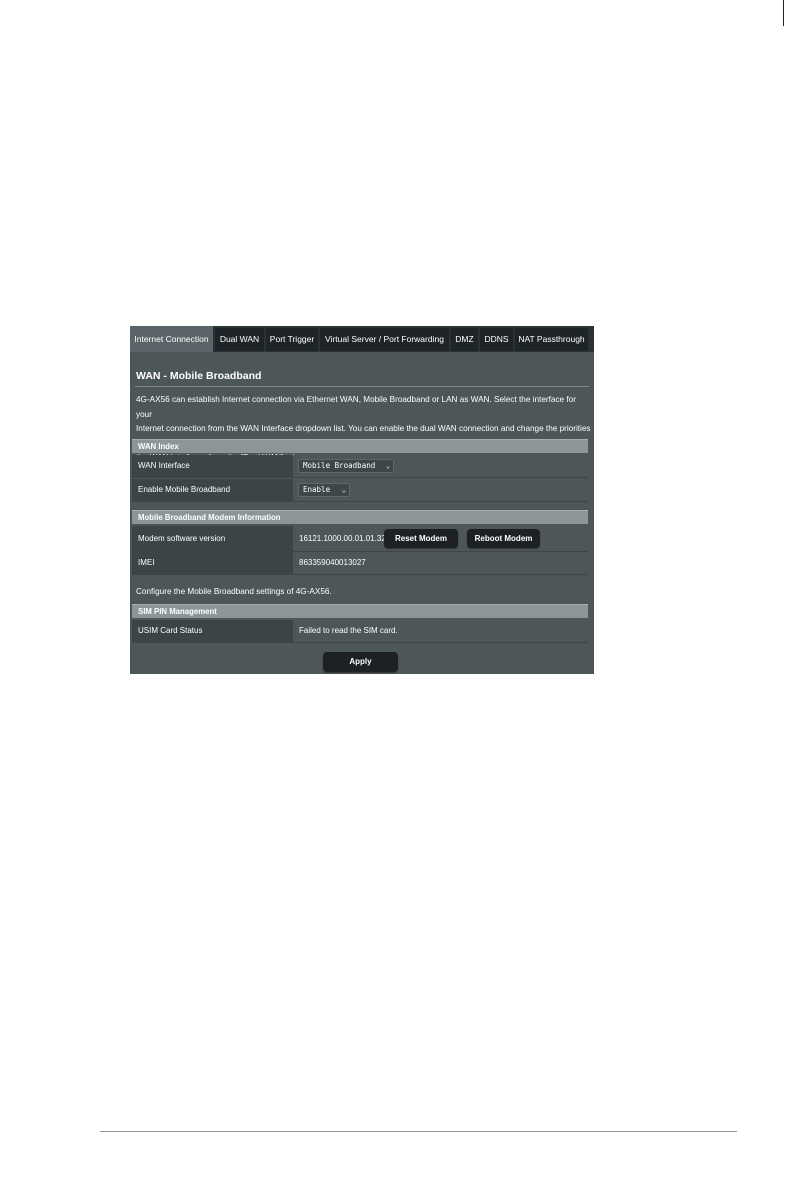 The width and height of the screenshot is (794, 1196). What do you see at coordinates (292, 339) in the screenshot?
I see `tab-port-trigger: Port Trigger` at bounding box center [292, 339].